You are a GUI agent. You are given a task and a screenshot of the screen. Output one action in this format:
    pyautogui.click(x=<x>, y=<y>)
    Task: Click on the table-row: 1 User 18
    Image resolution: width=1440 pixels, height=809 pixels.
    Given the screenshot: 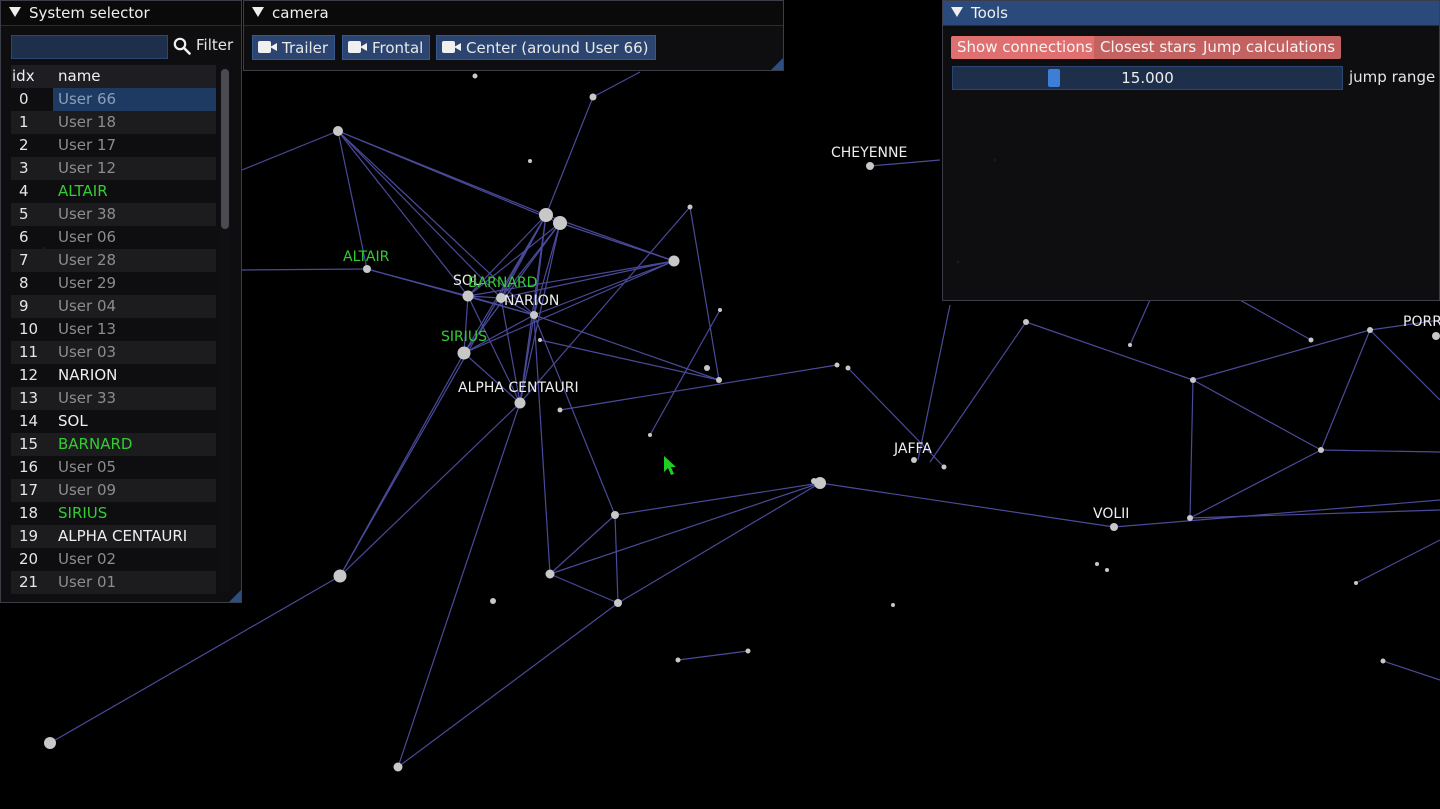 What is the action you would take?
    pyautogui.click(x=113, y=122)
    